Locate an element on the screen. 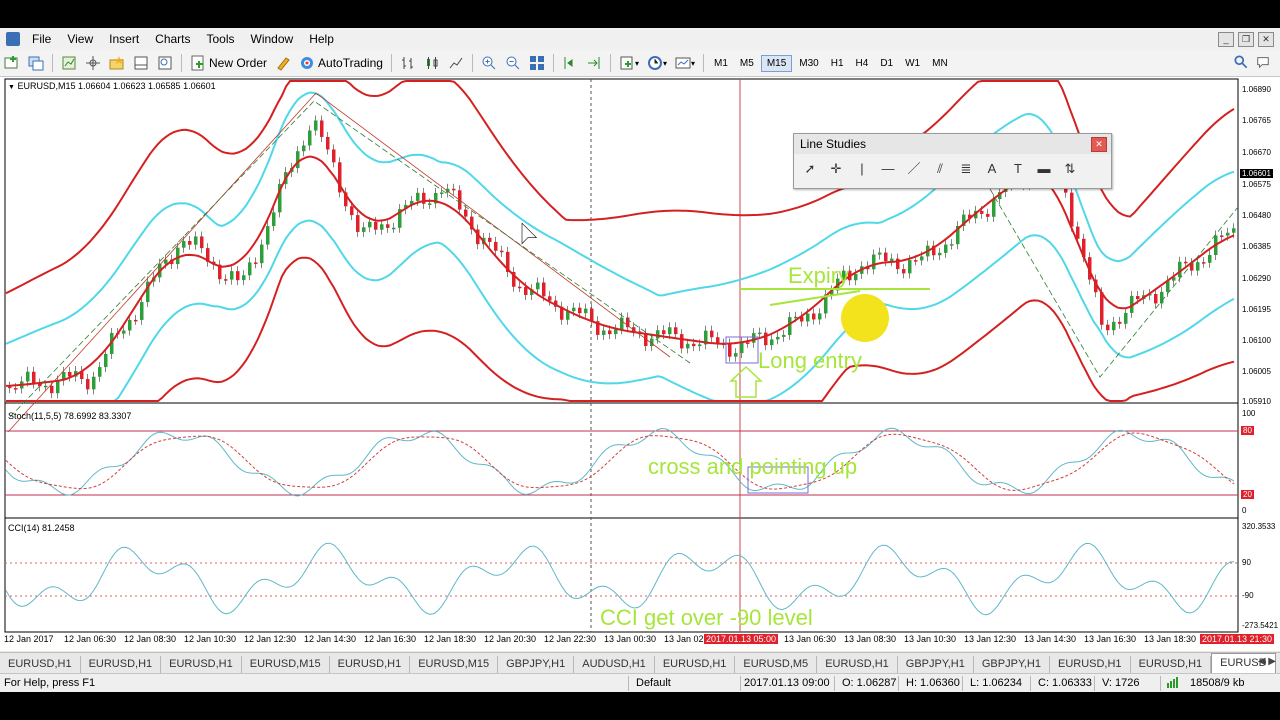 Image resolution: width=1280 pixels, height=720 pixels. tile-windows-button is located at coordinates (537, 63).